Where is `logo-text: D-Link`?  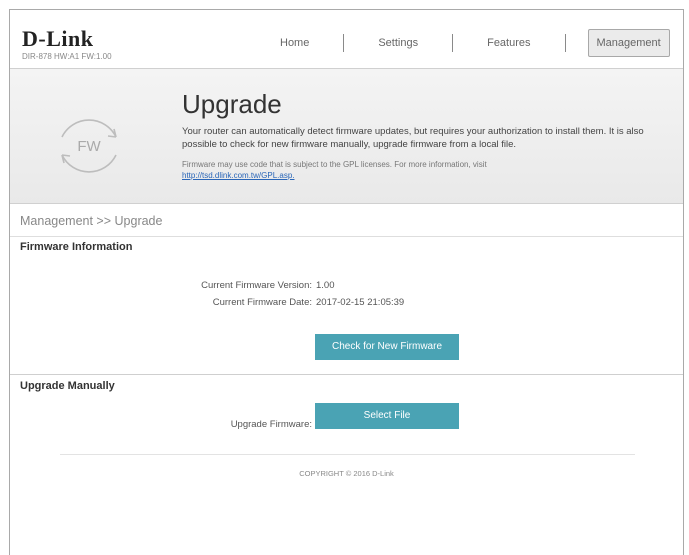
logo-text: D-Link is located at coordinates (58, 38).